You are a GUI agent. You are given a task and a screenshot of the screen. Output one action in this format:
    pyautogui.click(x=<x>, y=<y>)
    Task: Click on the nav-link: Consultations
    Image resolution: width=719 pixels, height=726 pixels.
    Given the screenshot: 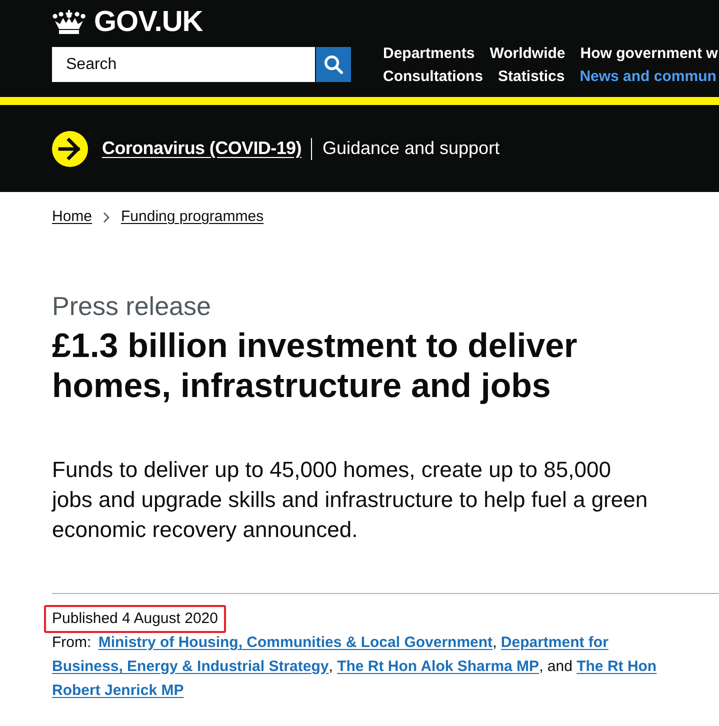 What is the action you would take?
    pyautogui.click(x=433, y=76)
    